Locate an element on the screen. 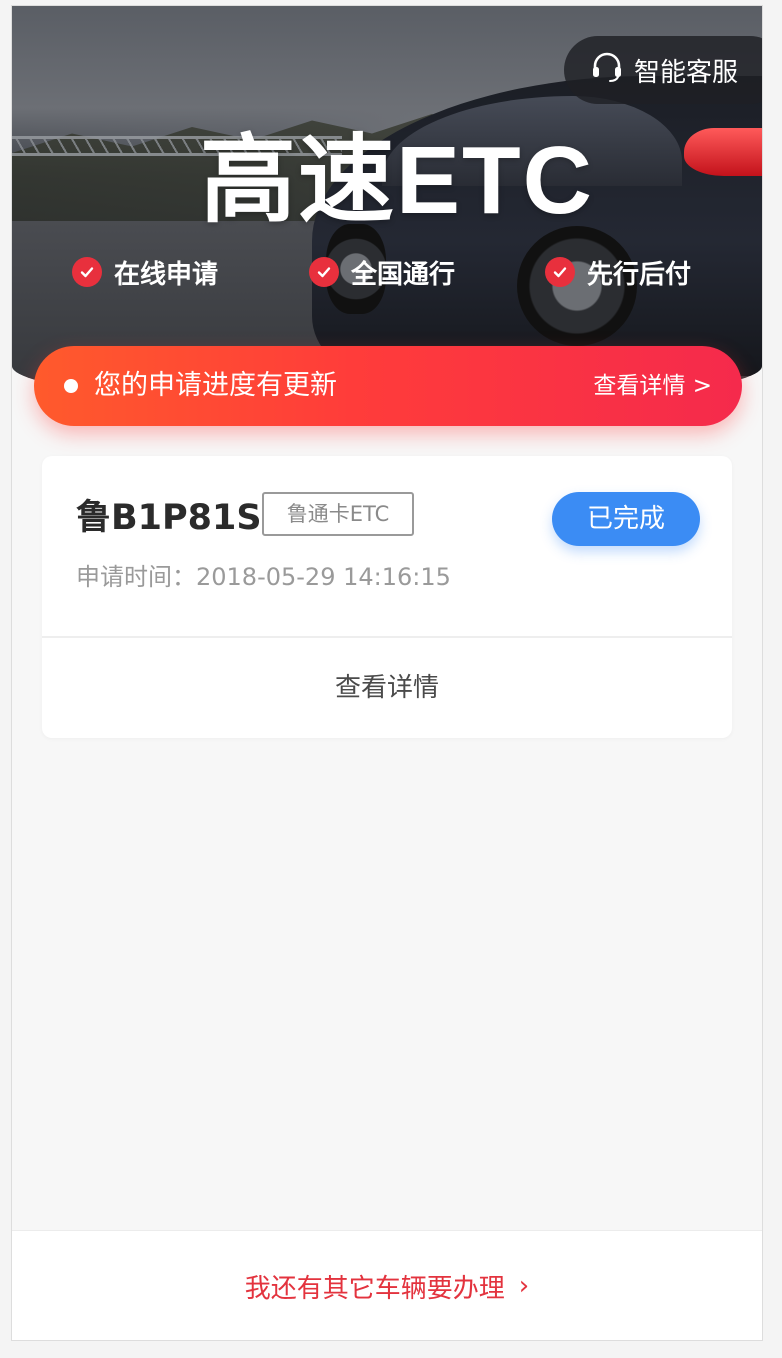 Image resolution: width=782 pixels, height=1358 pixels. feature-nationwide: 全国通行 is located at coordinates (382, 272).